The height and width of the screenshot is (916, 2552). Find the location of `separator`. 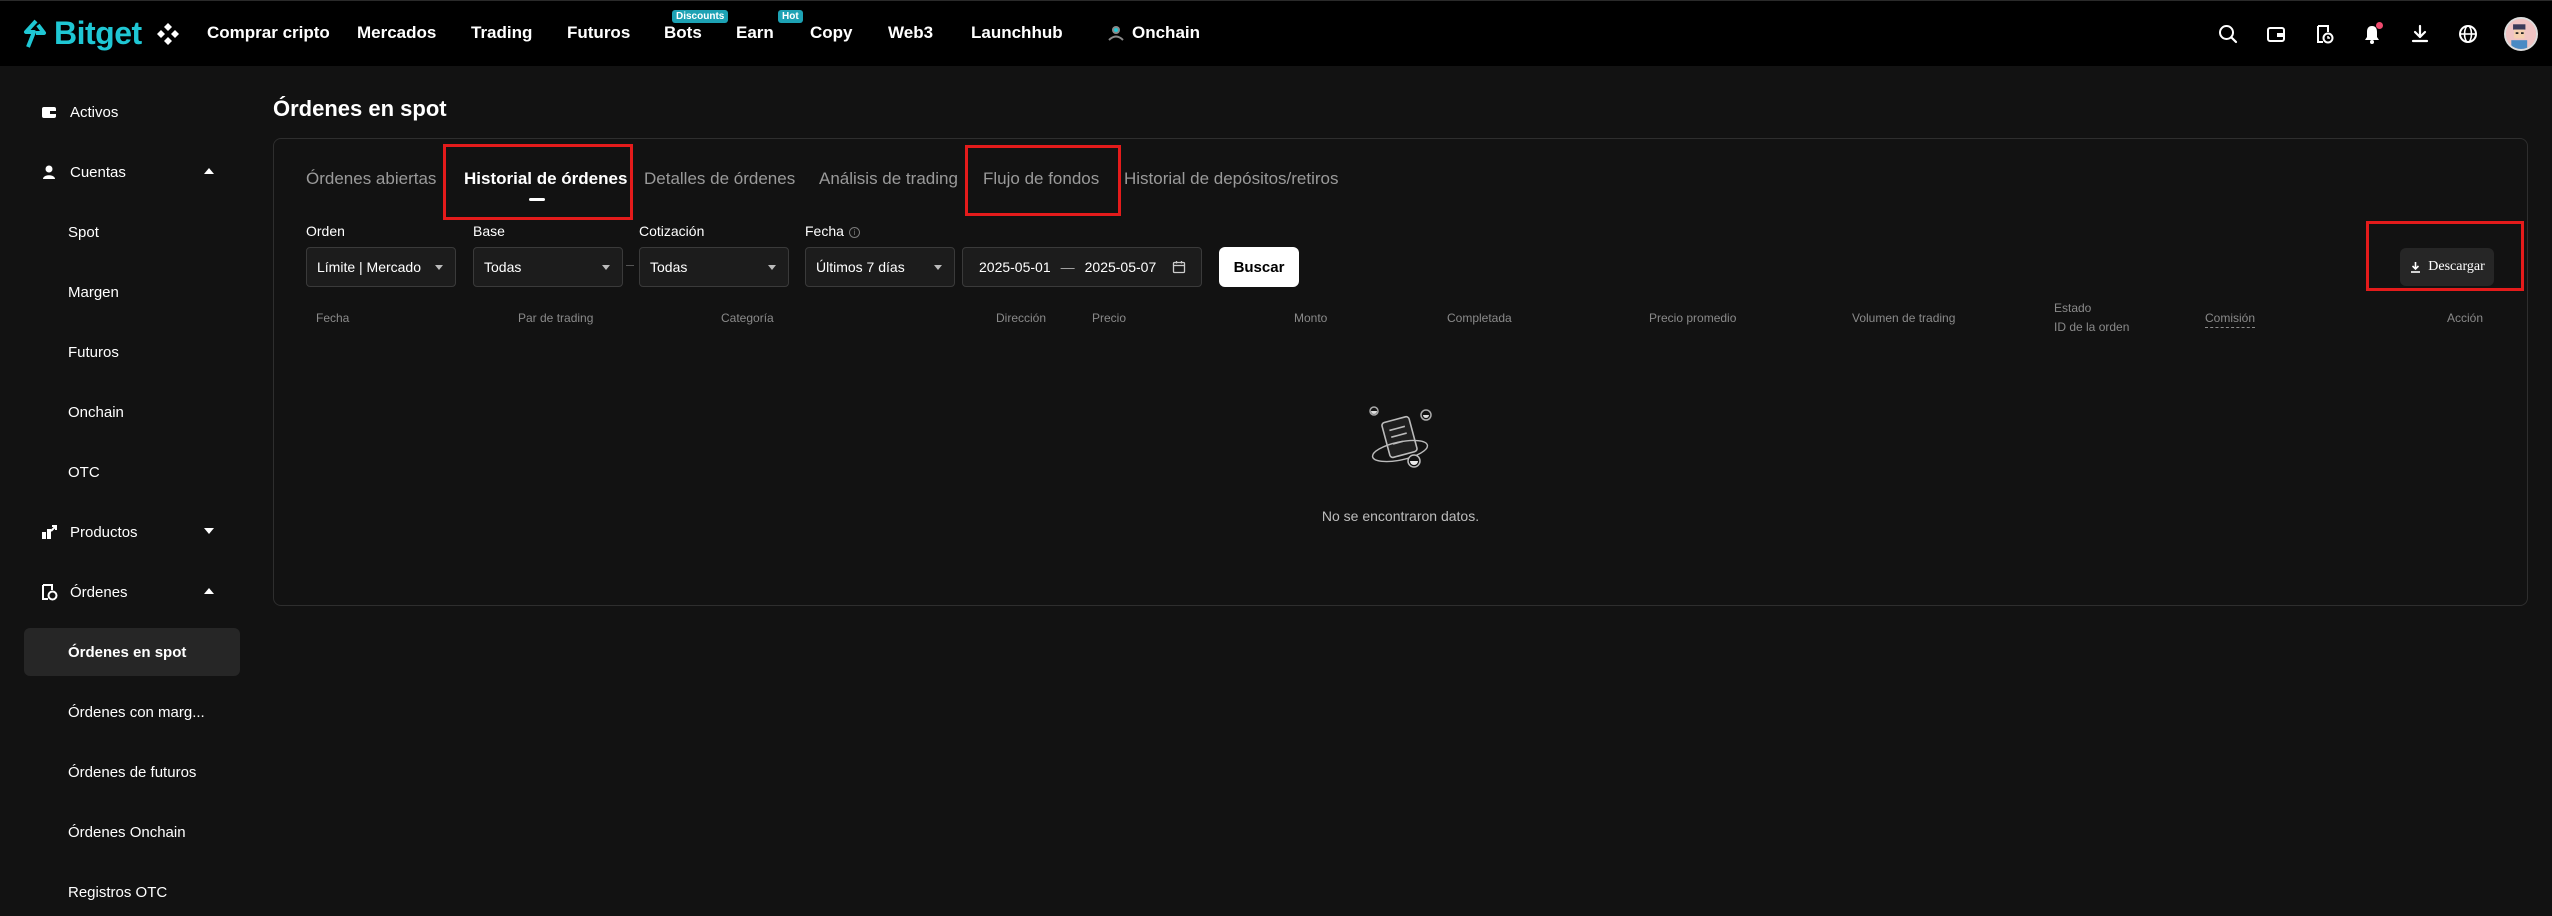

separator is located at coordinates (630, 265).